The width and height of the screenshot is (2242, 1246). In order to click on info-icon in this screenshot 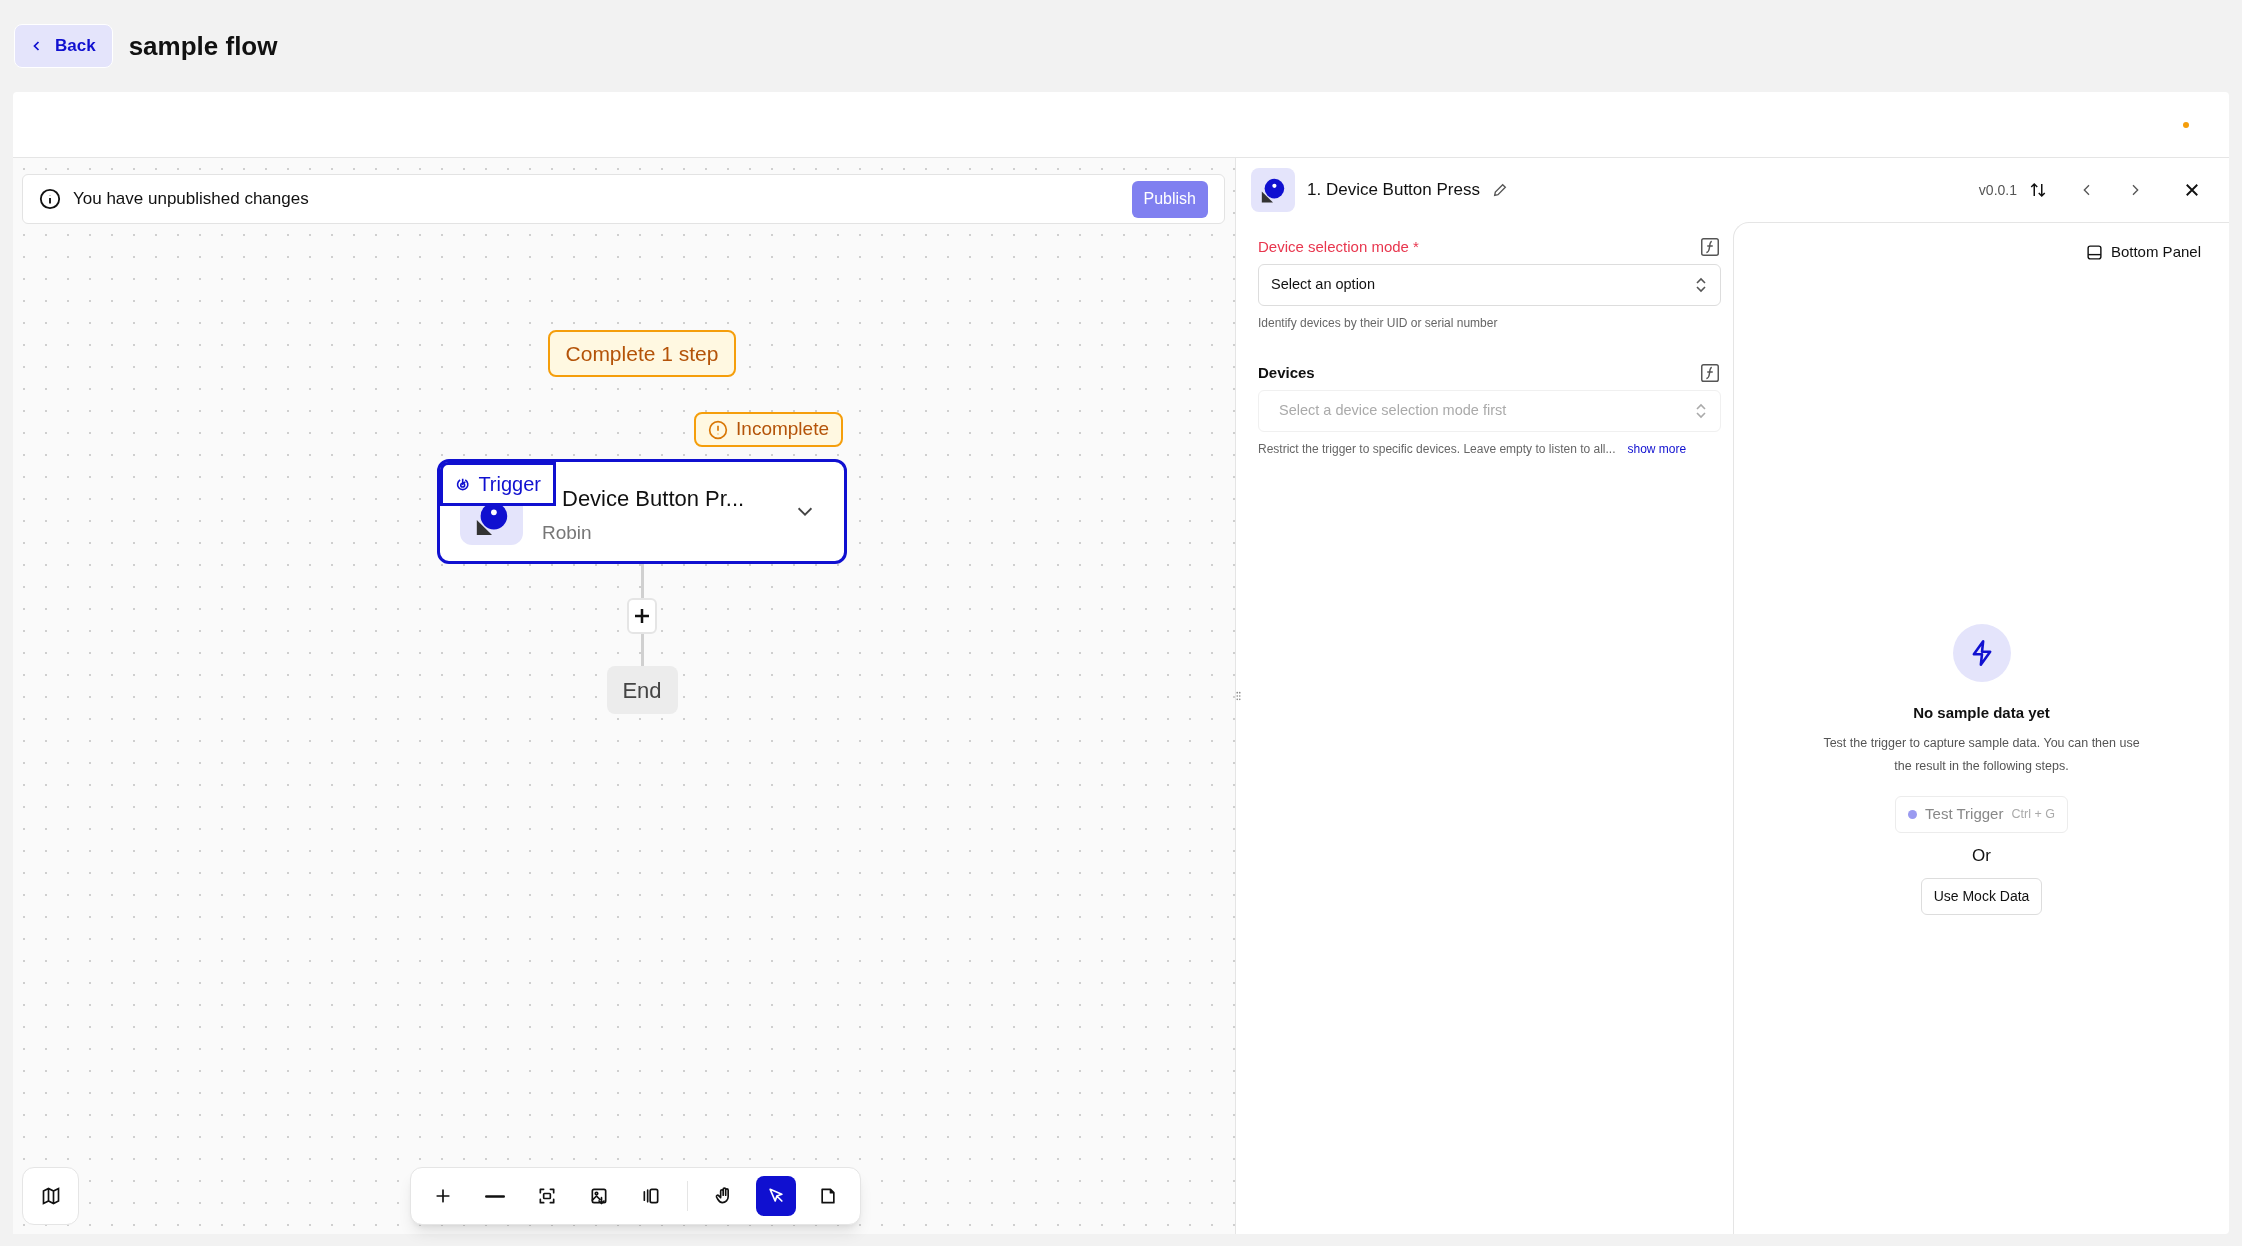, I will do `click(50, 199)`.